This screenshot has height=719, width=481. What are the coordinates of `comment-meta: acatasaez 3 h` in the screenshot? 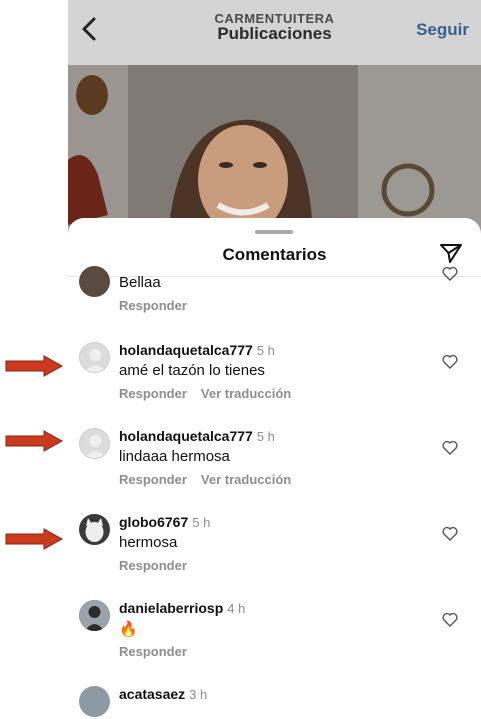 It's located at (163, 694).